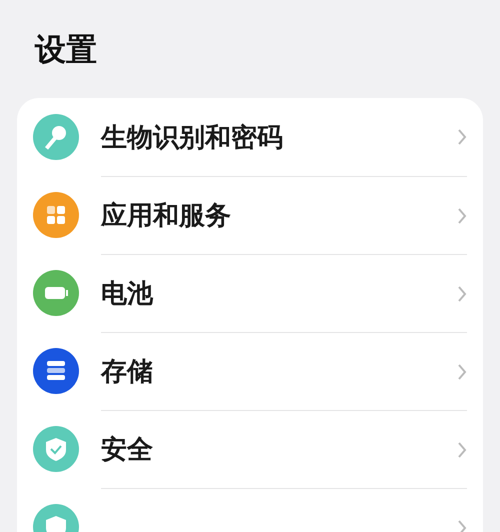 The image size is (500, 532). Describe the element at coordinates (66, 50) in the screenshot. I see `page-title: 设置` at that location.